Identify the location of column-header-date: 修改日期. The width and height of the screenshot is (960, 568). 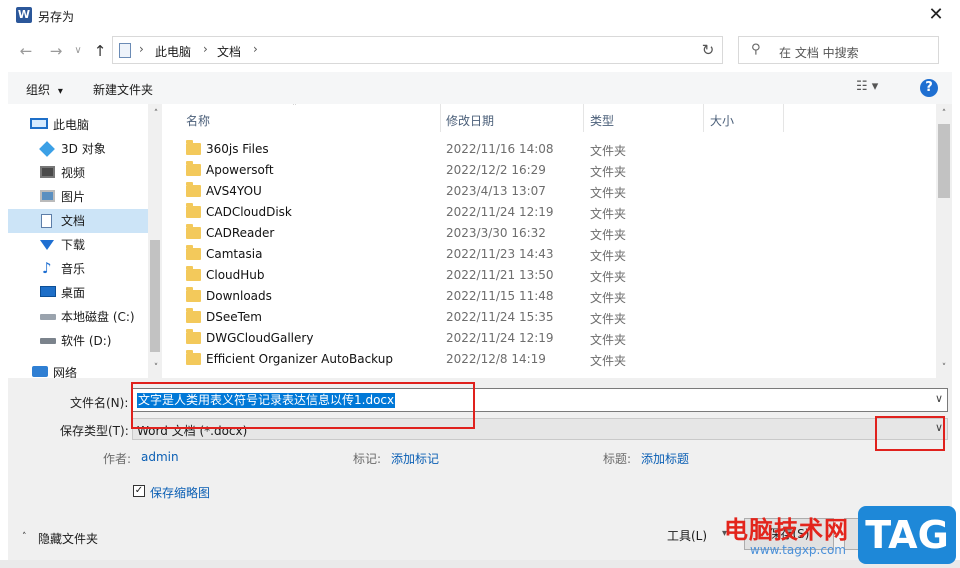
(470, 120).